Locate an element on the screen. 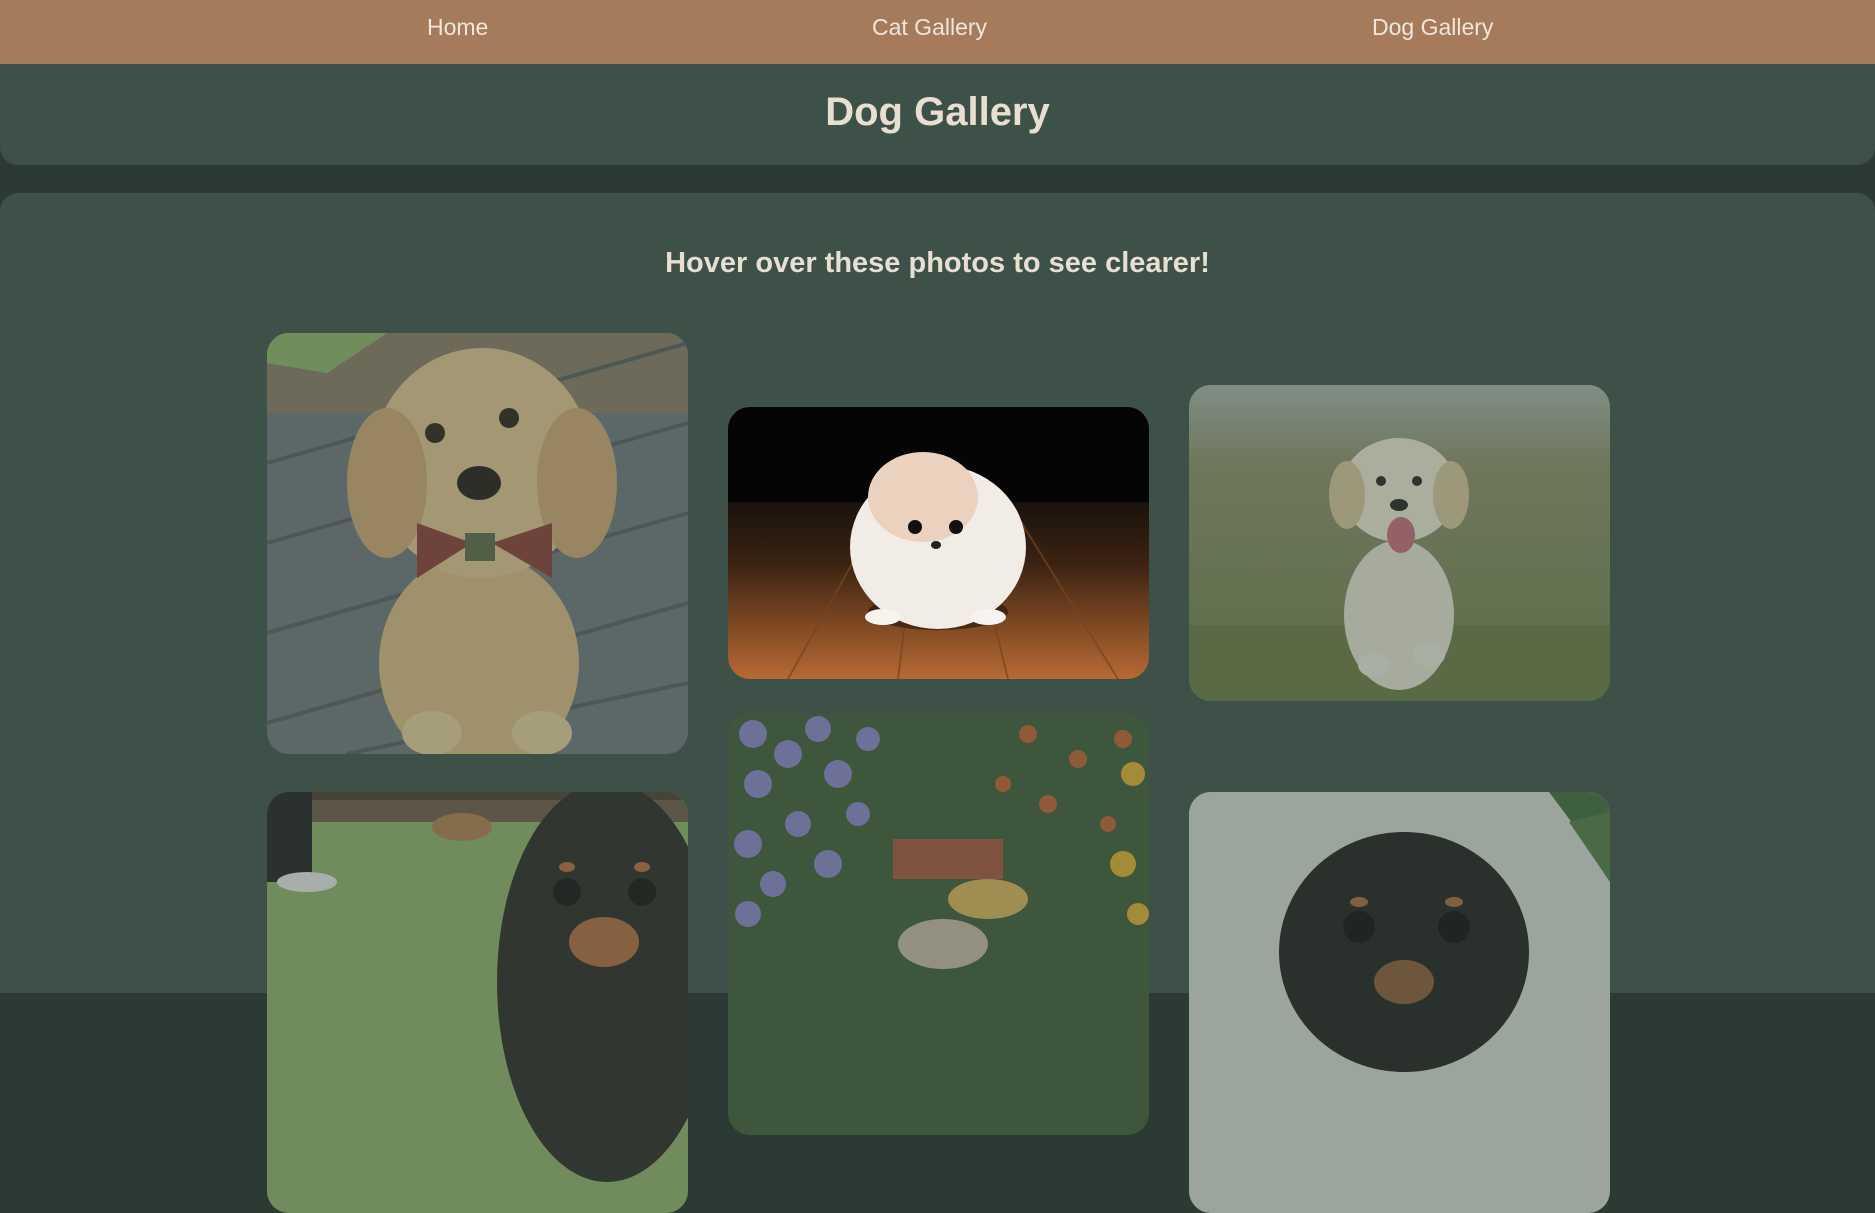 The width and height of the screenshot is (1875, 1213). page-header: Dog Gallery is located at coordinates (937, 114).